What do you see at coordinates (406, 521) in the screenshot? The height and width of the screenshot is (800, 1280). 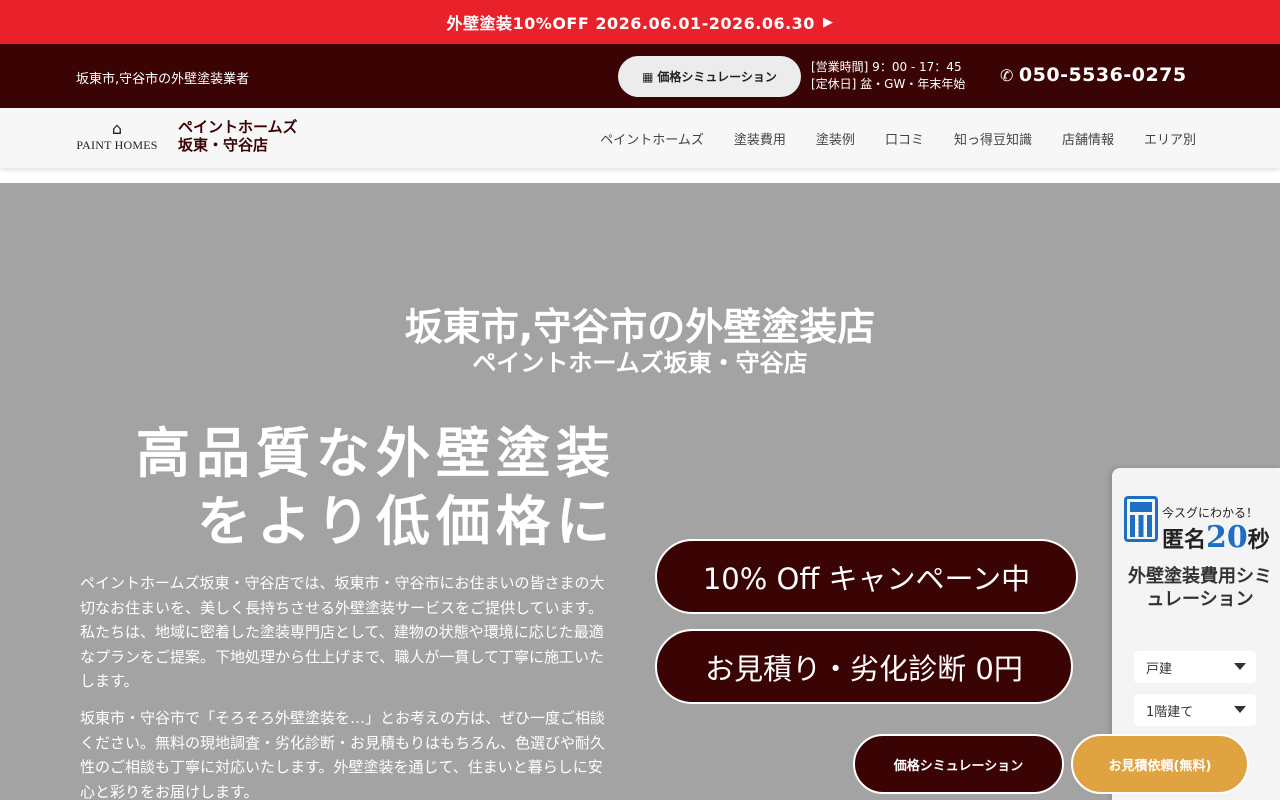 I see `catch-line-2: をより低価格に` at bounding box center [406, 521].